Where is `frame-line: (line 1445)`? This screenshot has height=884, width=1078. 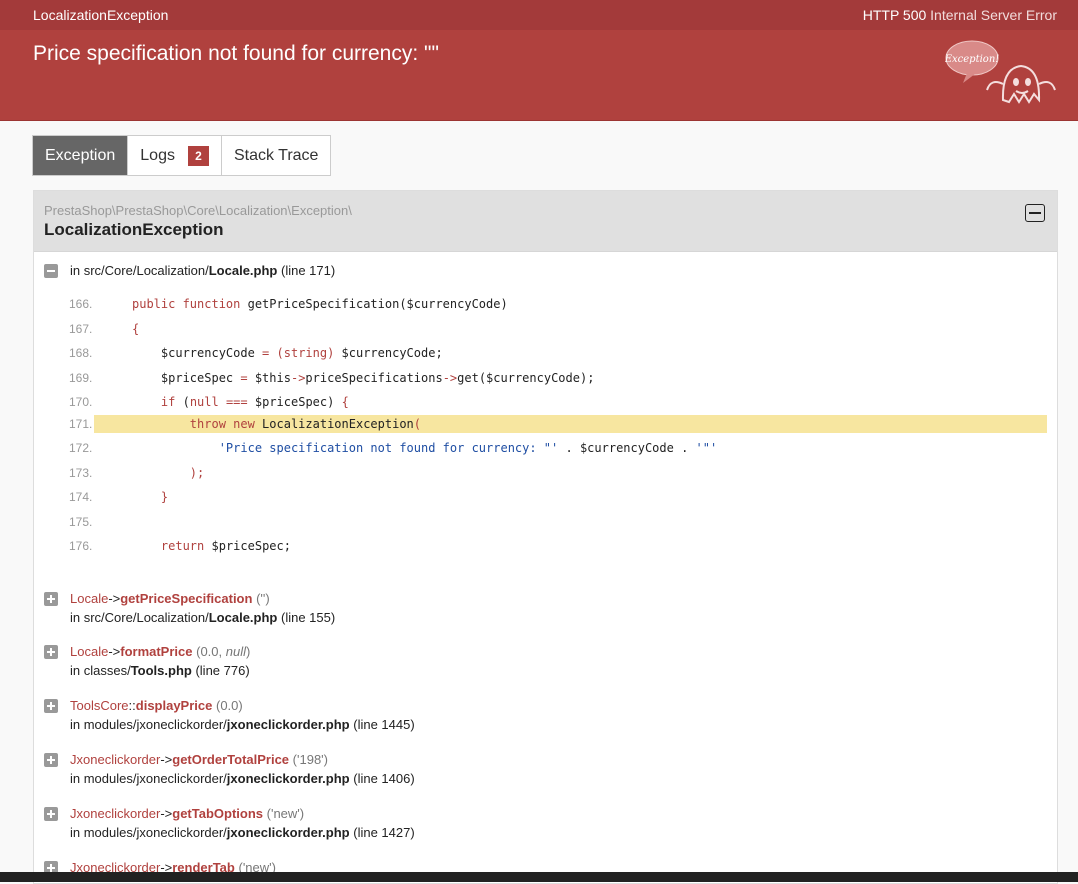
frame-line: (line 1445) is located at coordinates (384, 724).